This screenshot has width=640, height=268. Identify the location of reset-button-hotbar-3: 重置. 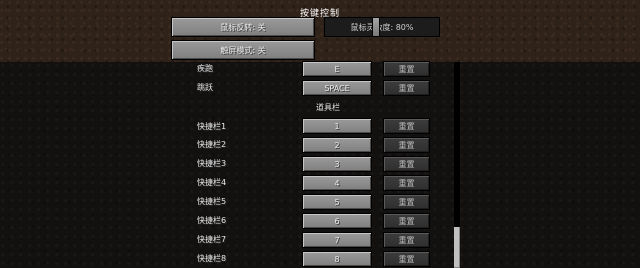
(406, 164).